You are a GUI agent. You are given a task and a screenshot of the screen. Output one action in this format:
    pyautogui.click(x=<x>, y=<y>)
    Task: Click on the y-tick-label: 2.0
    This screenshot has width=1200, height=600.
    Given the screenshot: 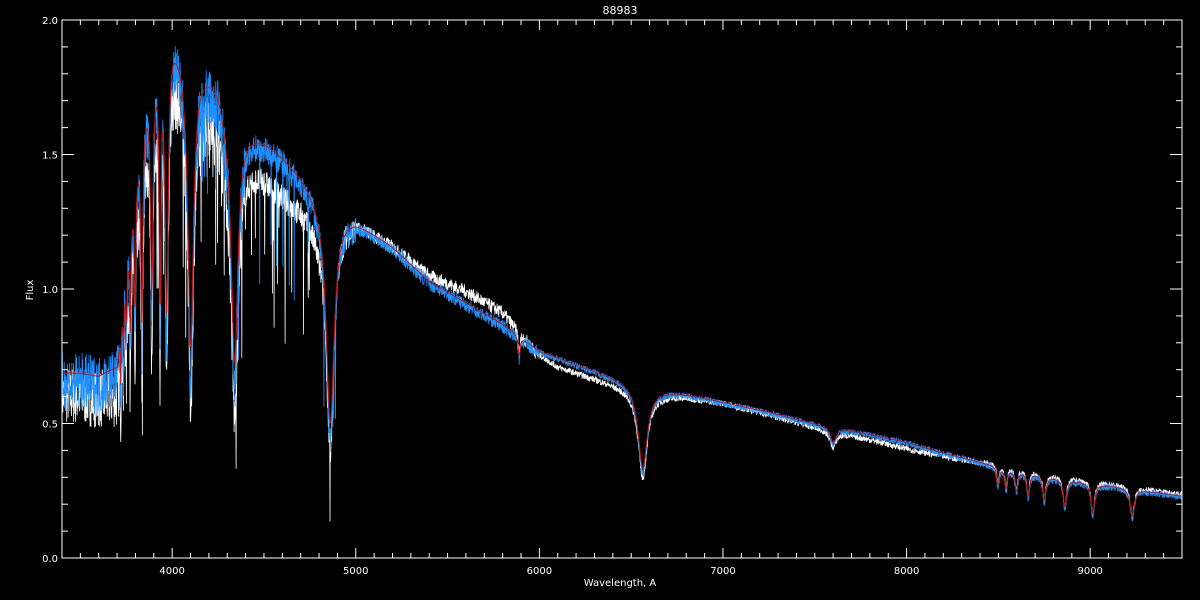 What is the action you would take?
    pyautogui.click(x=50, y=21)
    